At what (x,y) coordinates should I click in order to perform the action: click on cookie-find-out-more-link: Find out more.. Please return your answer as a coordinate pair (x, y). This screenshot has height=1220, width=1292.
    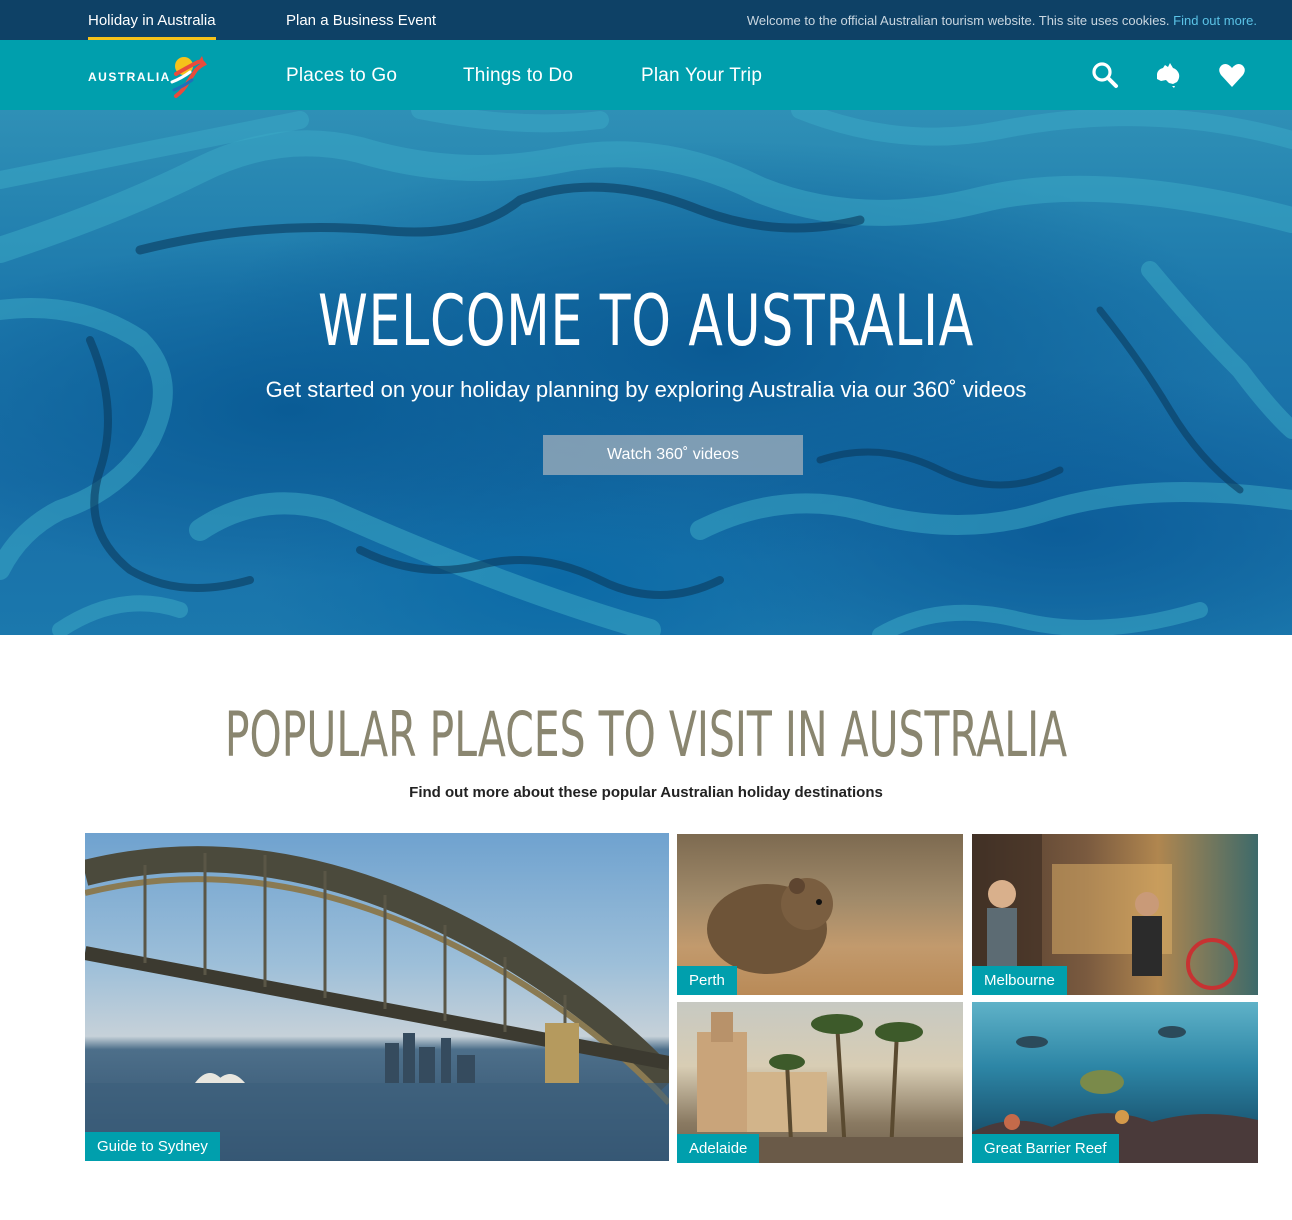
    Looking at the image, I should click on (1215, 20).